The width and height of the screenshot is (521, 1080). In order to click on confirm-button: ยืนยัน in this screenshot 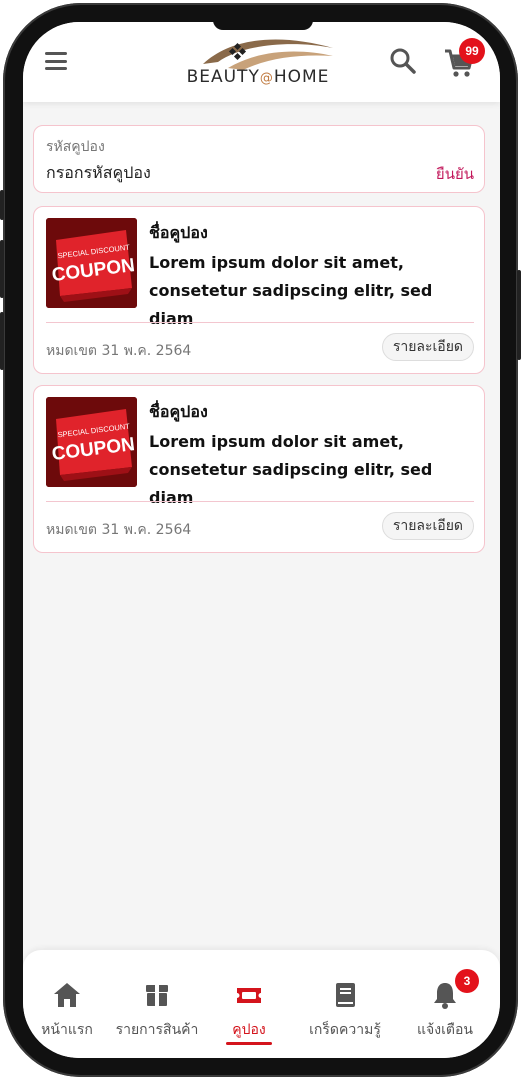, I will do `click(455, 174)`.